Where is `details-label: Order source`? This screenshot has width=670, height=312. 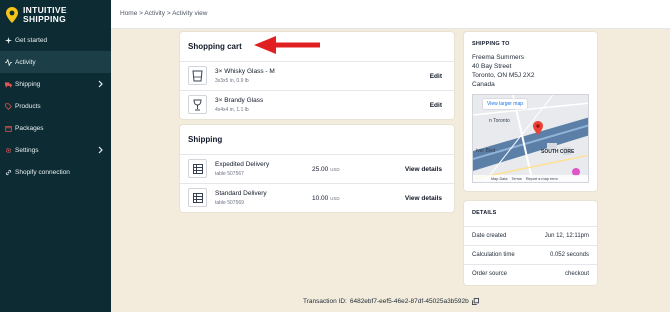
details-label: Order source is located at coordinates (490, 274).